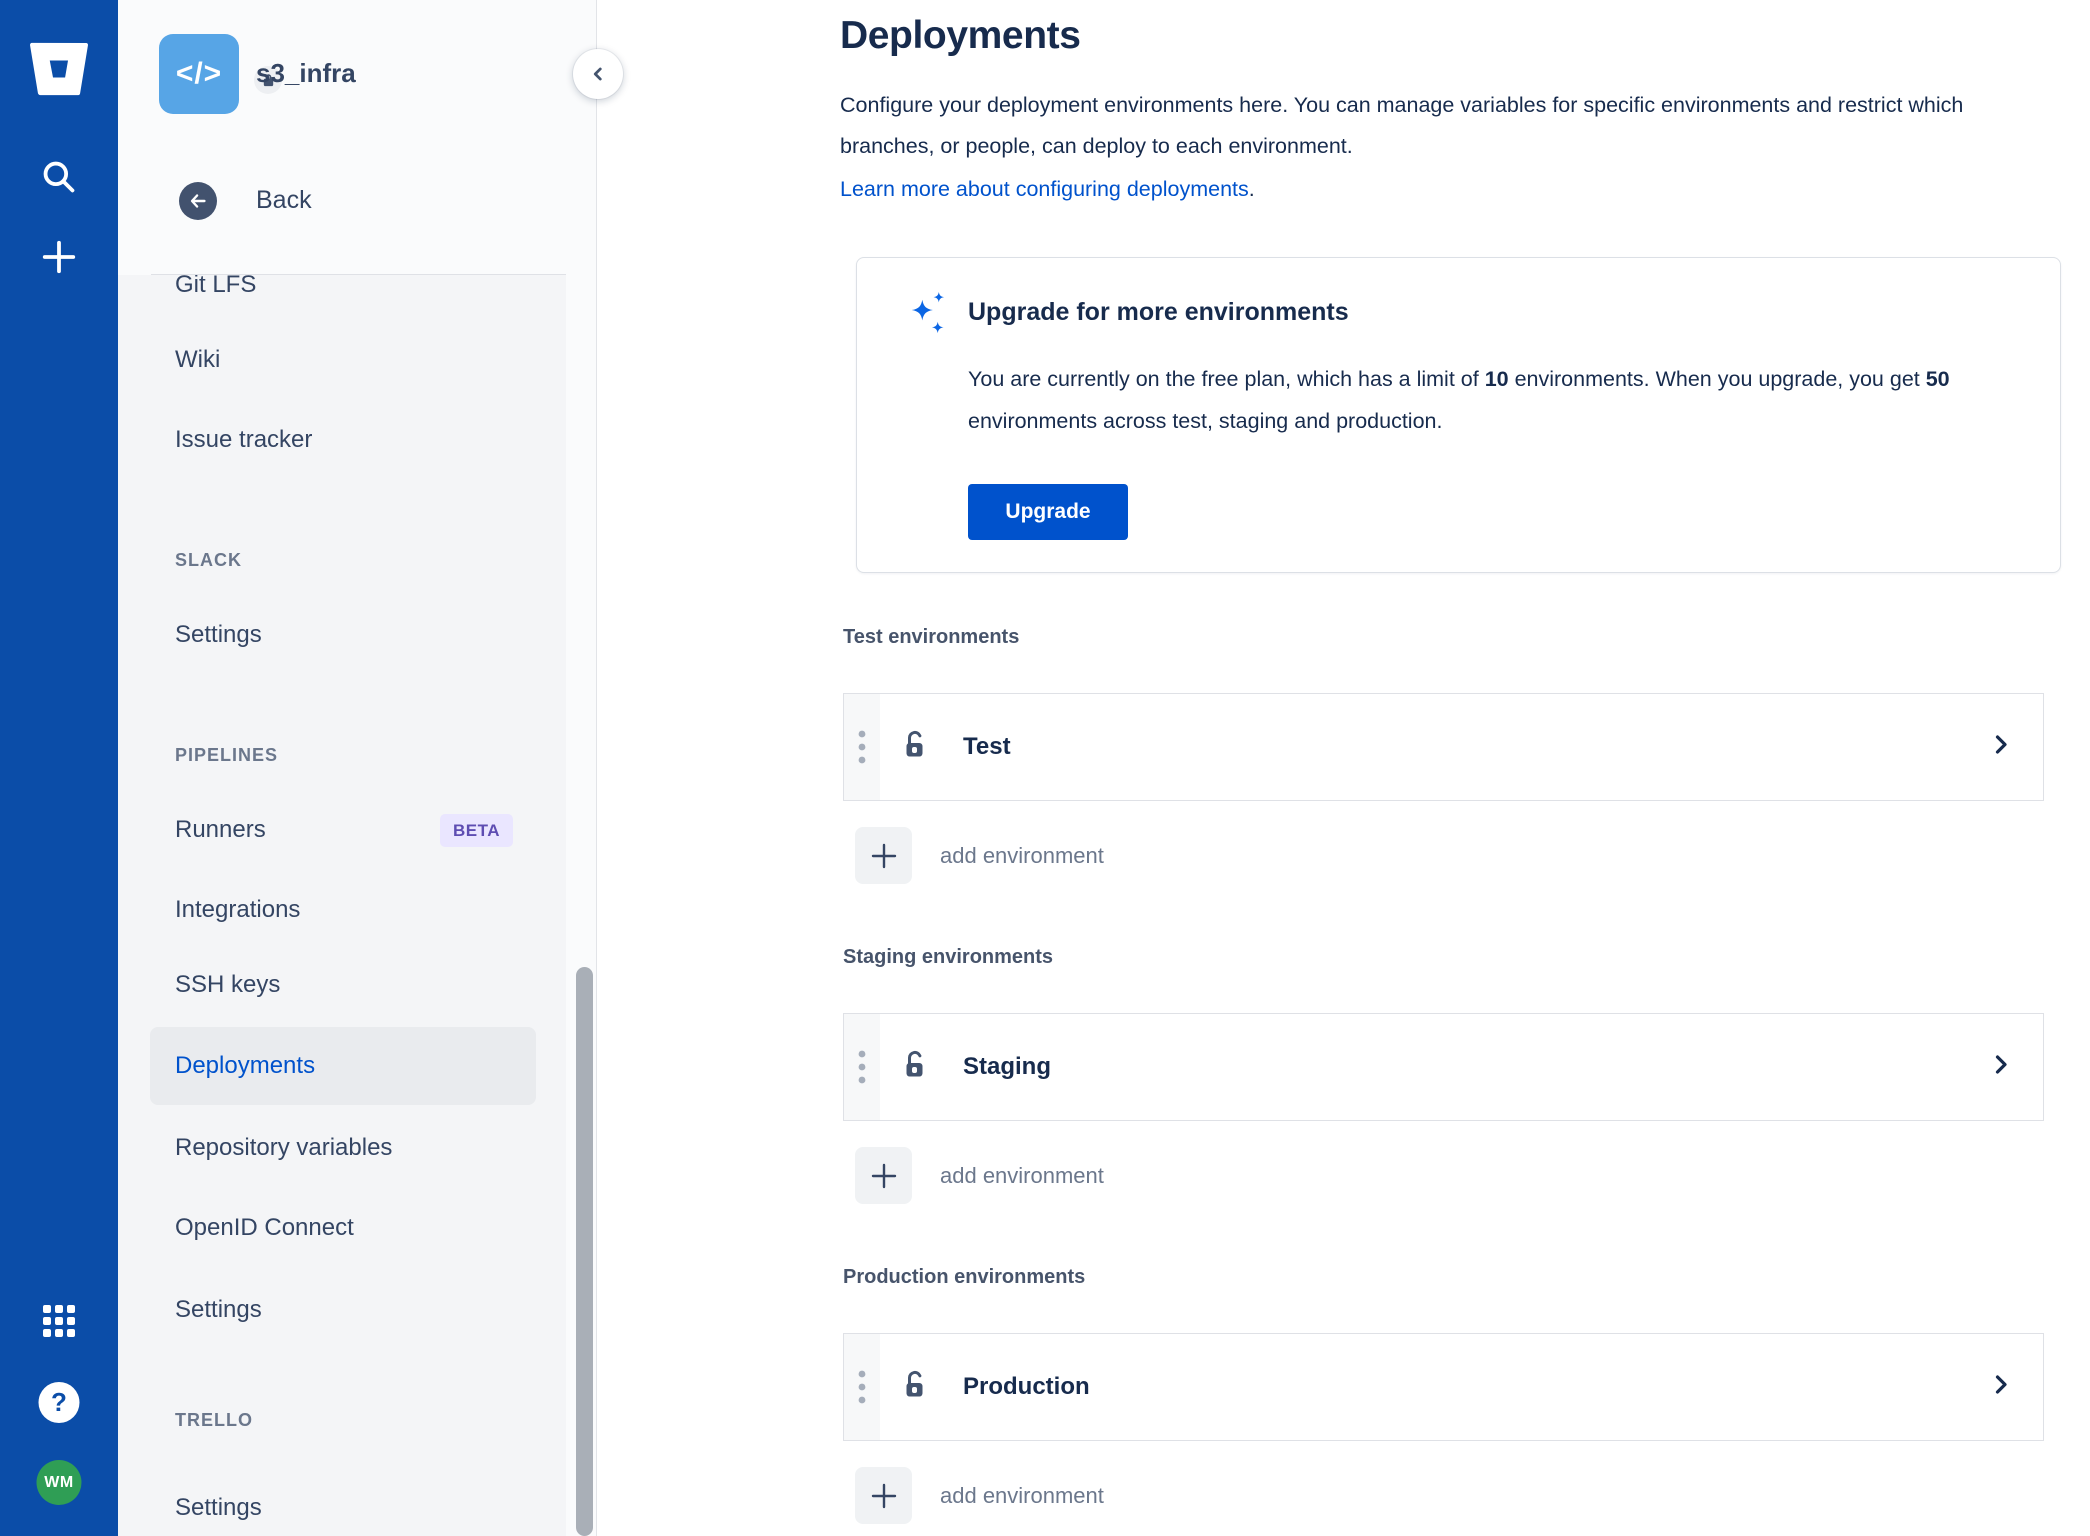  I want to click on sidebar-item-openid-connect: OpenID Connect, so click(264, 1228).